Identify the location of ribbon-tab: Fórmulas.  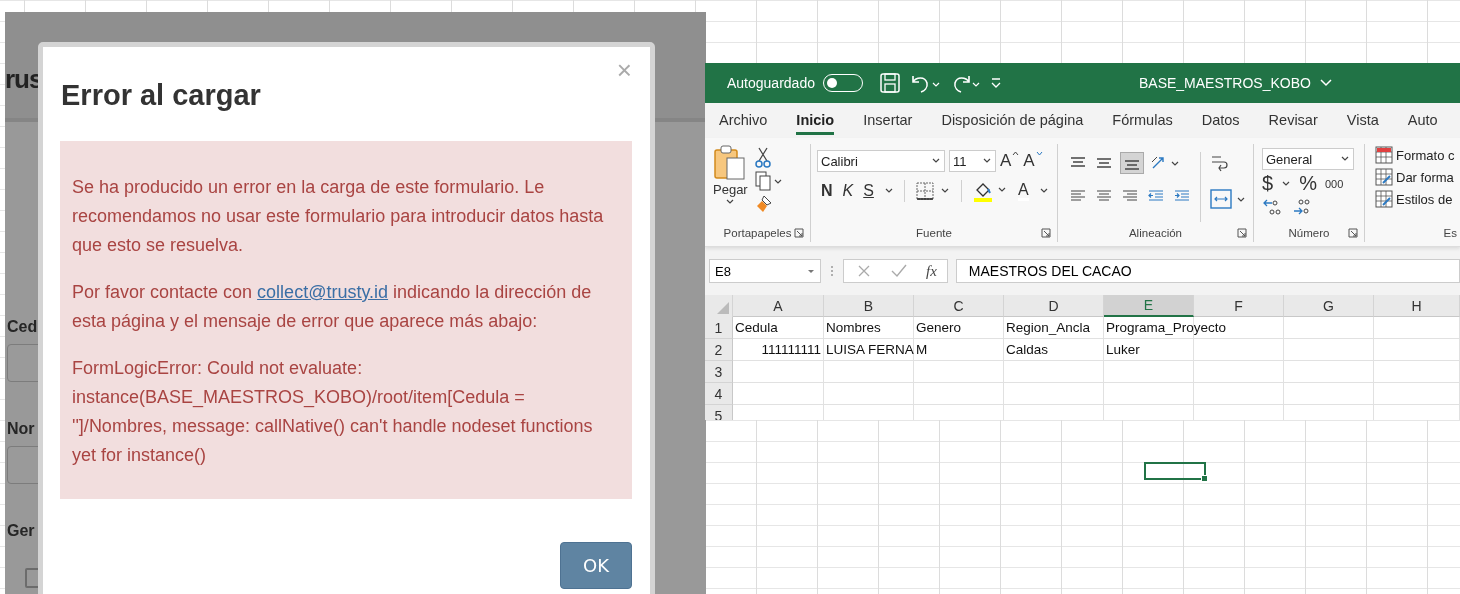
(1142, 120).